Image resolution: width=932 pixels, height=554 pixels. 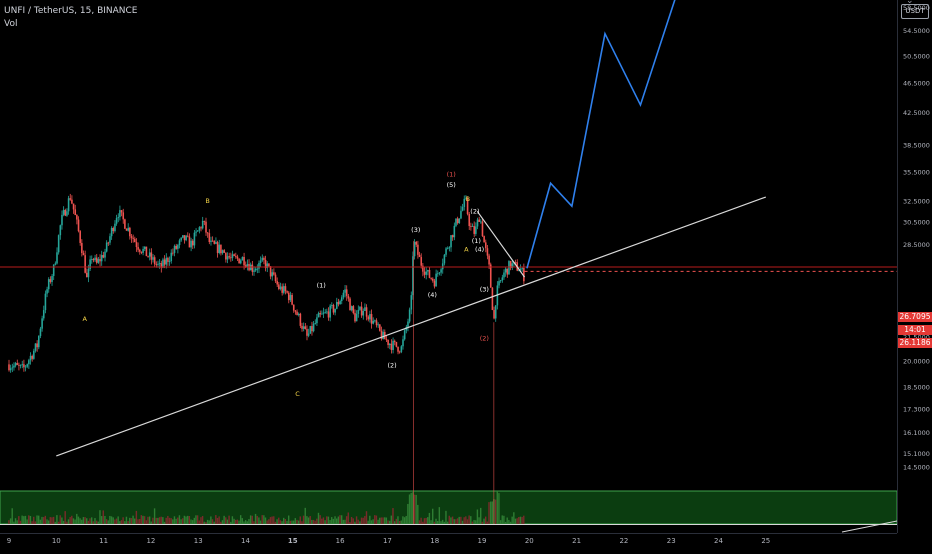 I want to click on wave-label: (2), so click(x=484, y=338).